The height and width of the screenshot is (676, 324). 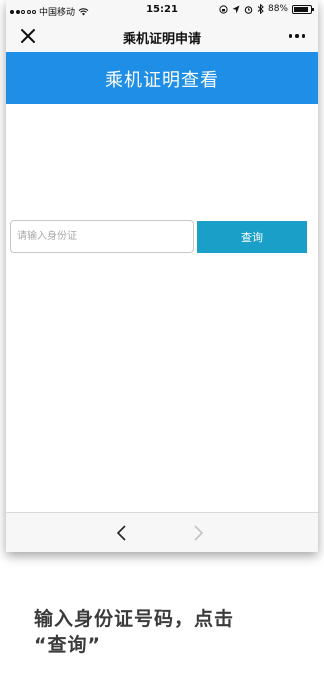 I want to click on location-icon, so click(x=236, y=9).